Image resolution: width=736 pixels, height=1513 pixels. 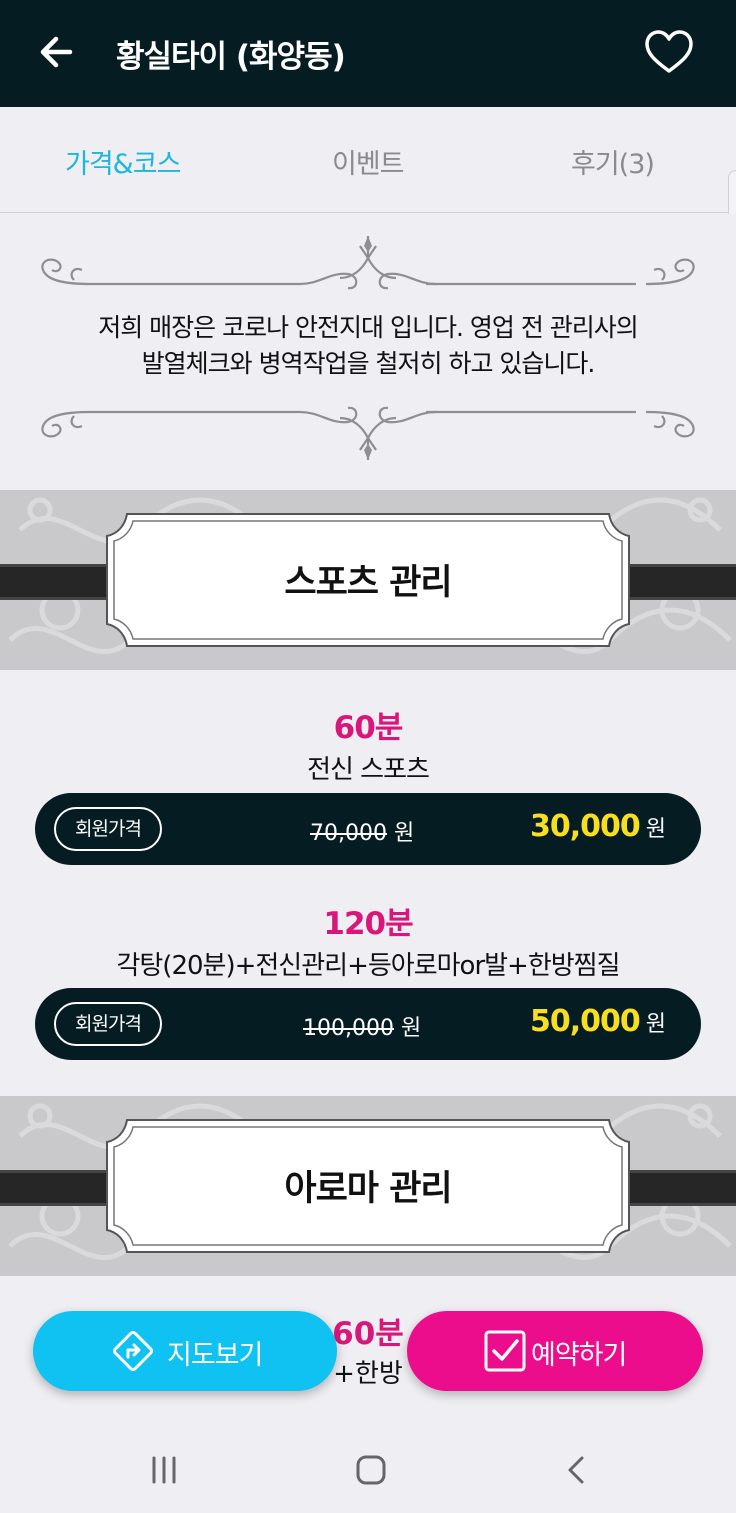 I want to click on section-banner-sports: 스포츠 관리, so click(x=368, y=580).